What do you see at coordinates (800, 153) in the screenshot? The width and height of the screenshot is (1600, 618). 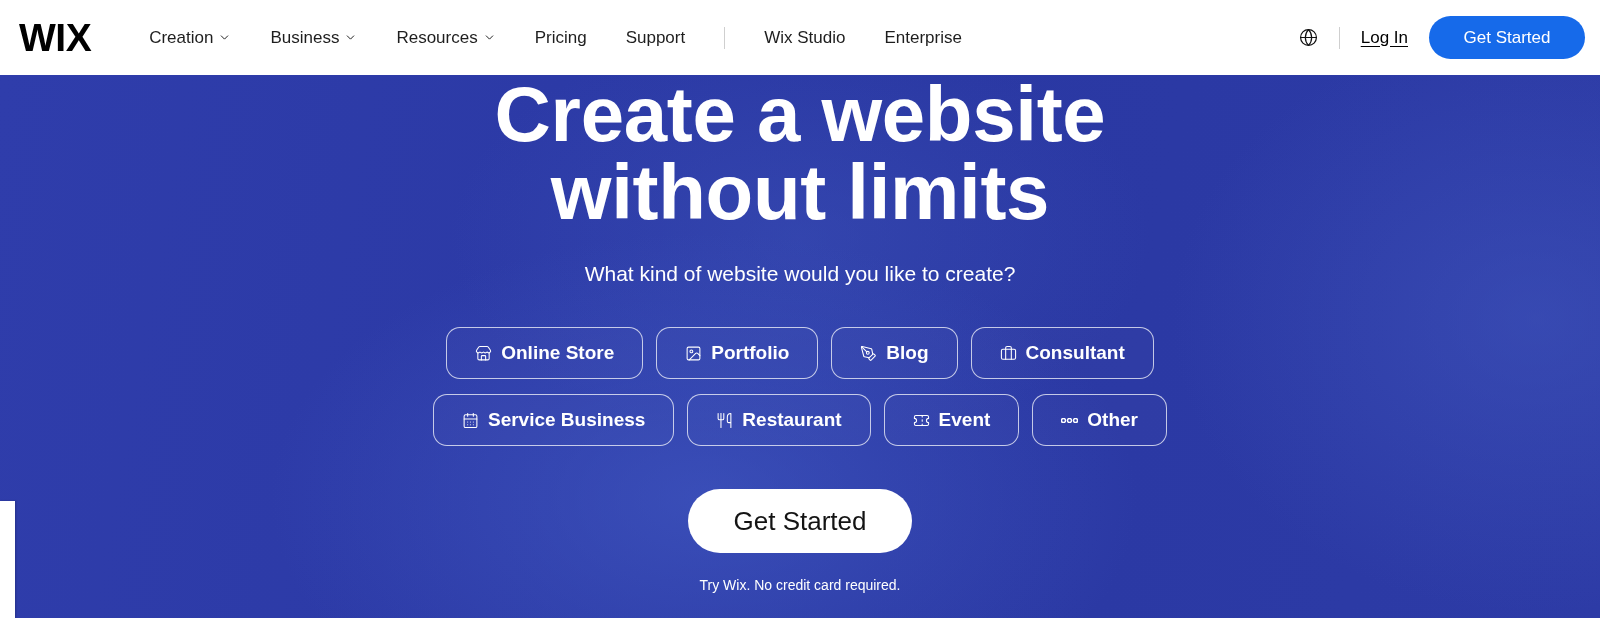 I see `hero-title: Create a website without limits` at bounding box center [800, 153].